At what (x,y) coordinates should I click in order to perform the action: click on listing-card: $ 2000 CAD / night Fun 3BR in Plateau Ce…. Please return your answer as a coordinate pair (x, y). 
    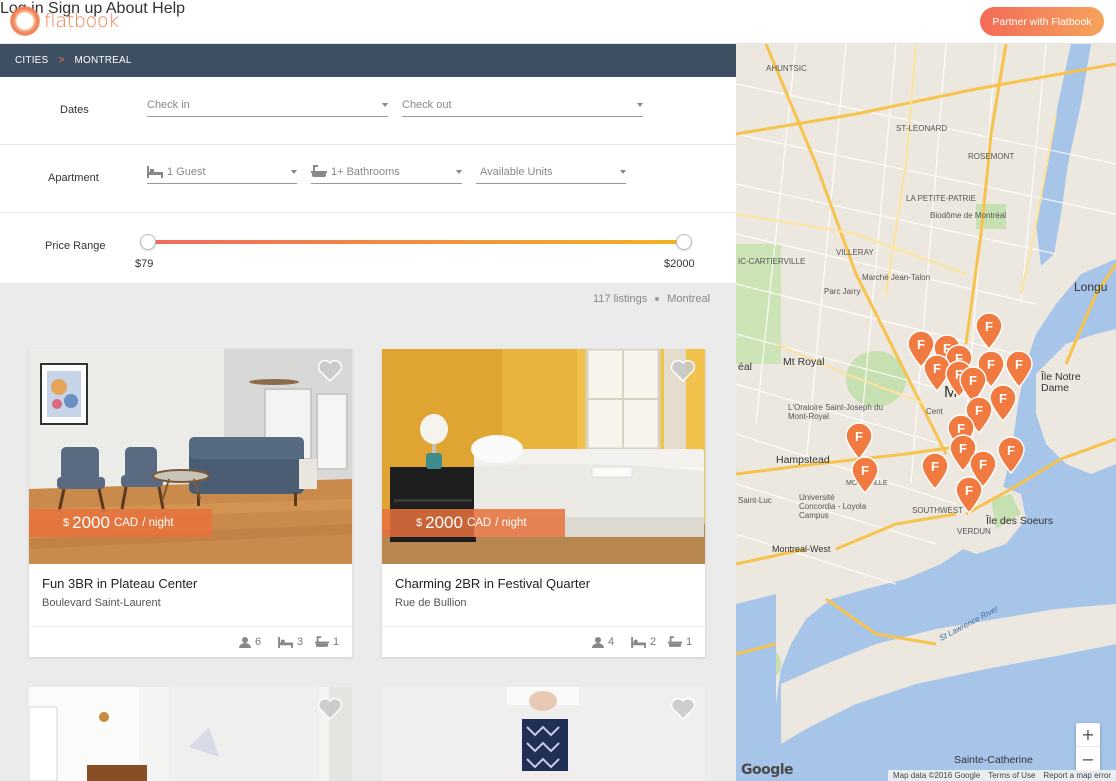
    Looking at the image, I should click on (190, 503).